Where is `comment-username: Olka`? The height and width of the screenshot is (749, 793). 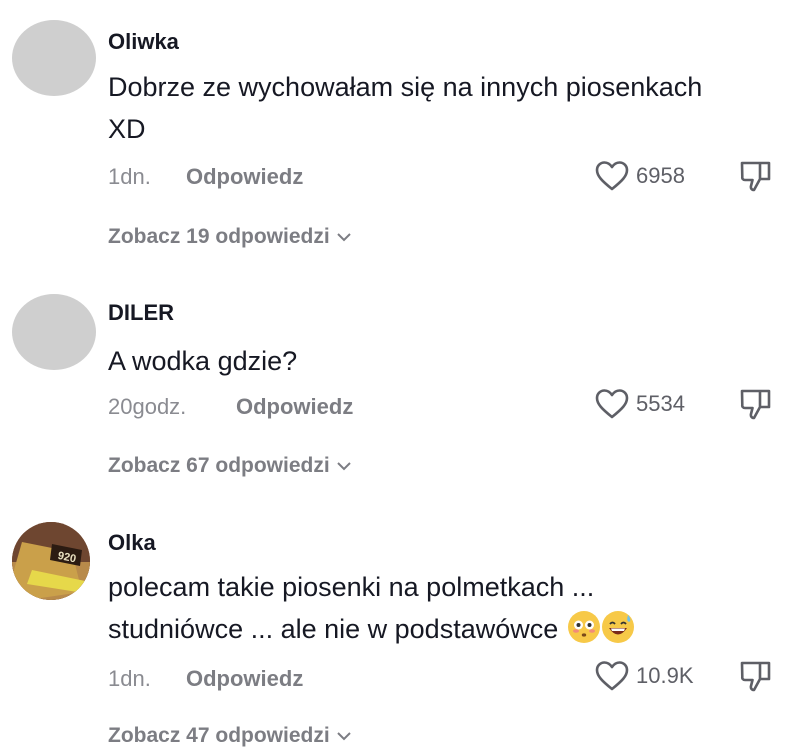
comment-username: Olka is located at coordinates (132, 543).